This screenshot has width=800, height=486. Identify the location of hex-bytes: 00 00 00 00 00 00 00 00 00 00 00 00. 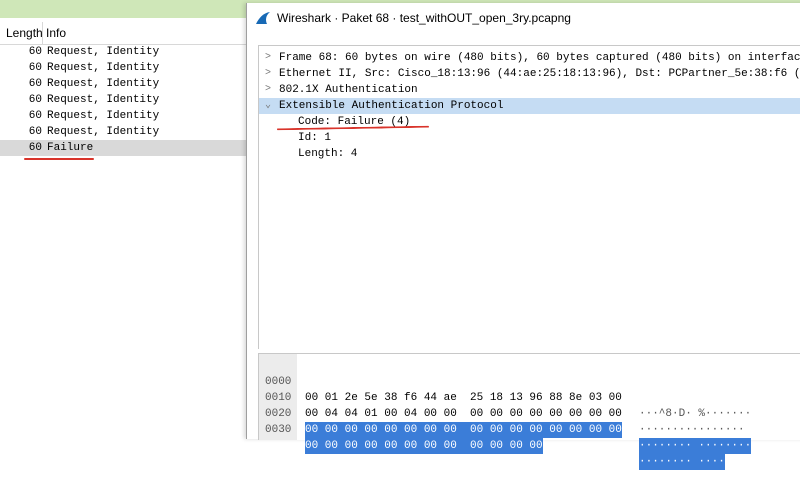
(424, 446).